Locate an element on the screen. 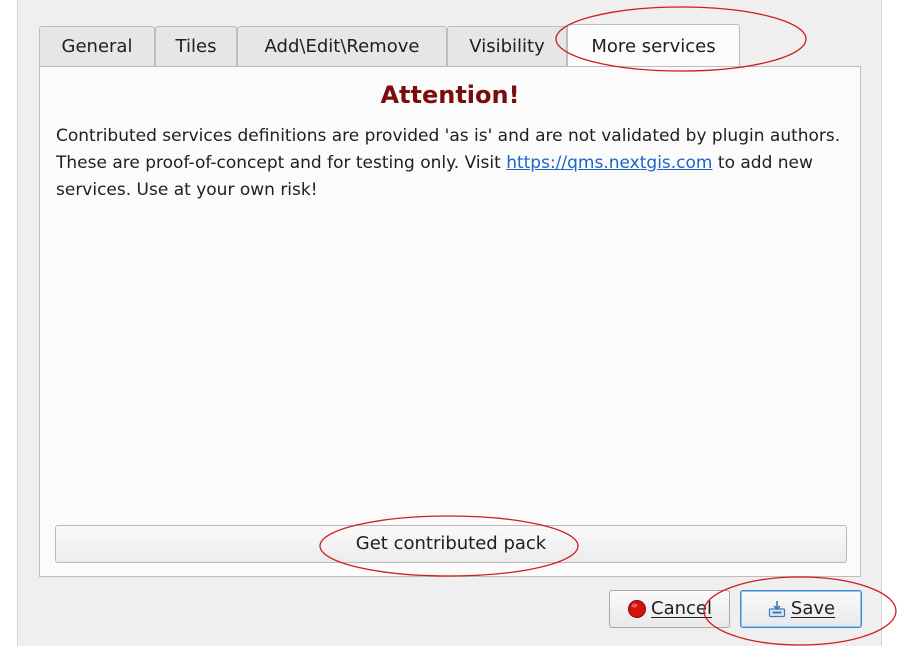  red-stop-icon is located at coordinates (637, 609).